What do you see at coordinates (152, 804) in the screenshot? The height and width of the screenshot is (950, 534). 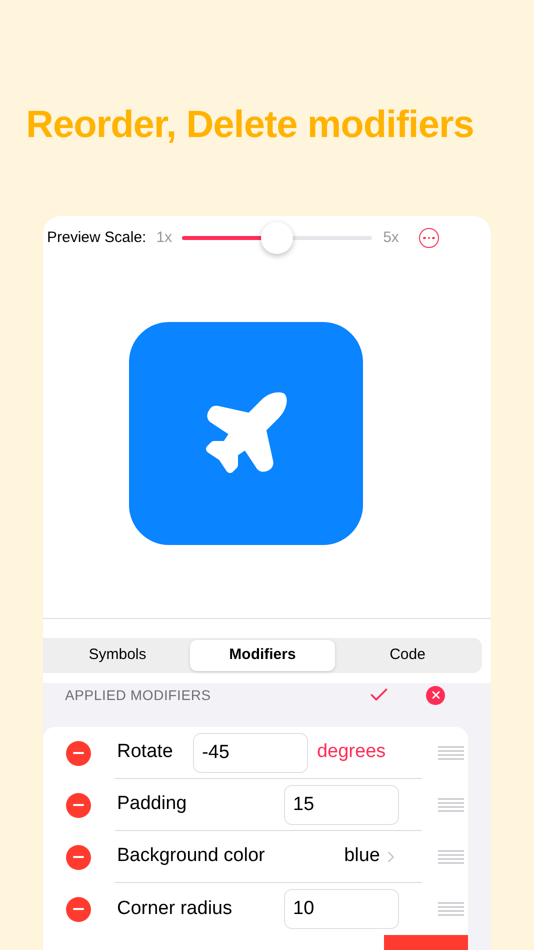 I see `modifier-name: Padding` at bounding box center [152, 804].